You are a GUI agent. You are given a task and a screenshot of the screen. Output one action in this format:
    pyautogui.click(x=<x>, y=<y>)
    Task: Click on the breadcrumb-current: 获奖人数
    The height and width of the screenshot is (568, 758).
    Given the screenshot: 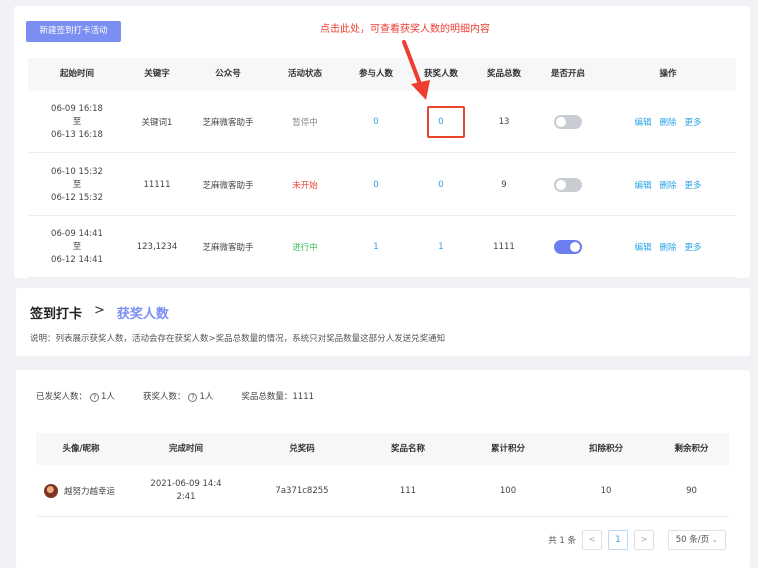 What is the action you would take?
    pyautogui.click(x=142, y=314)
    